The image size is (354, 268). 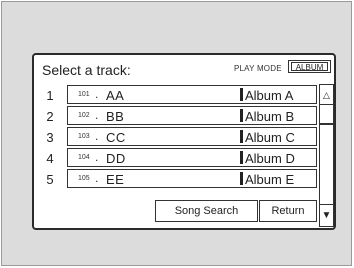 What do you see at coordinates (326, 124) in the screenshot?
I see `scroll-thumb` at bounding box center [326, 124].